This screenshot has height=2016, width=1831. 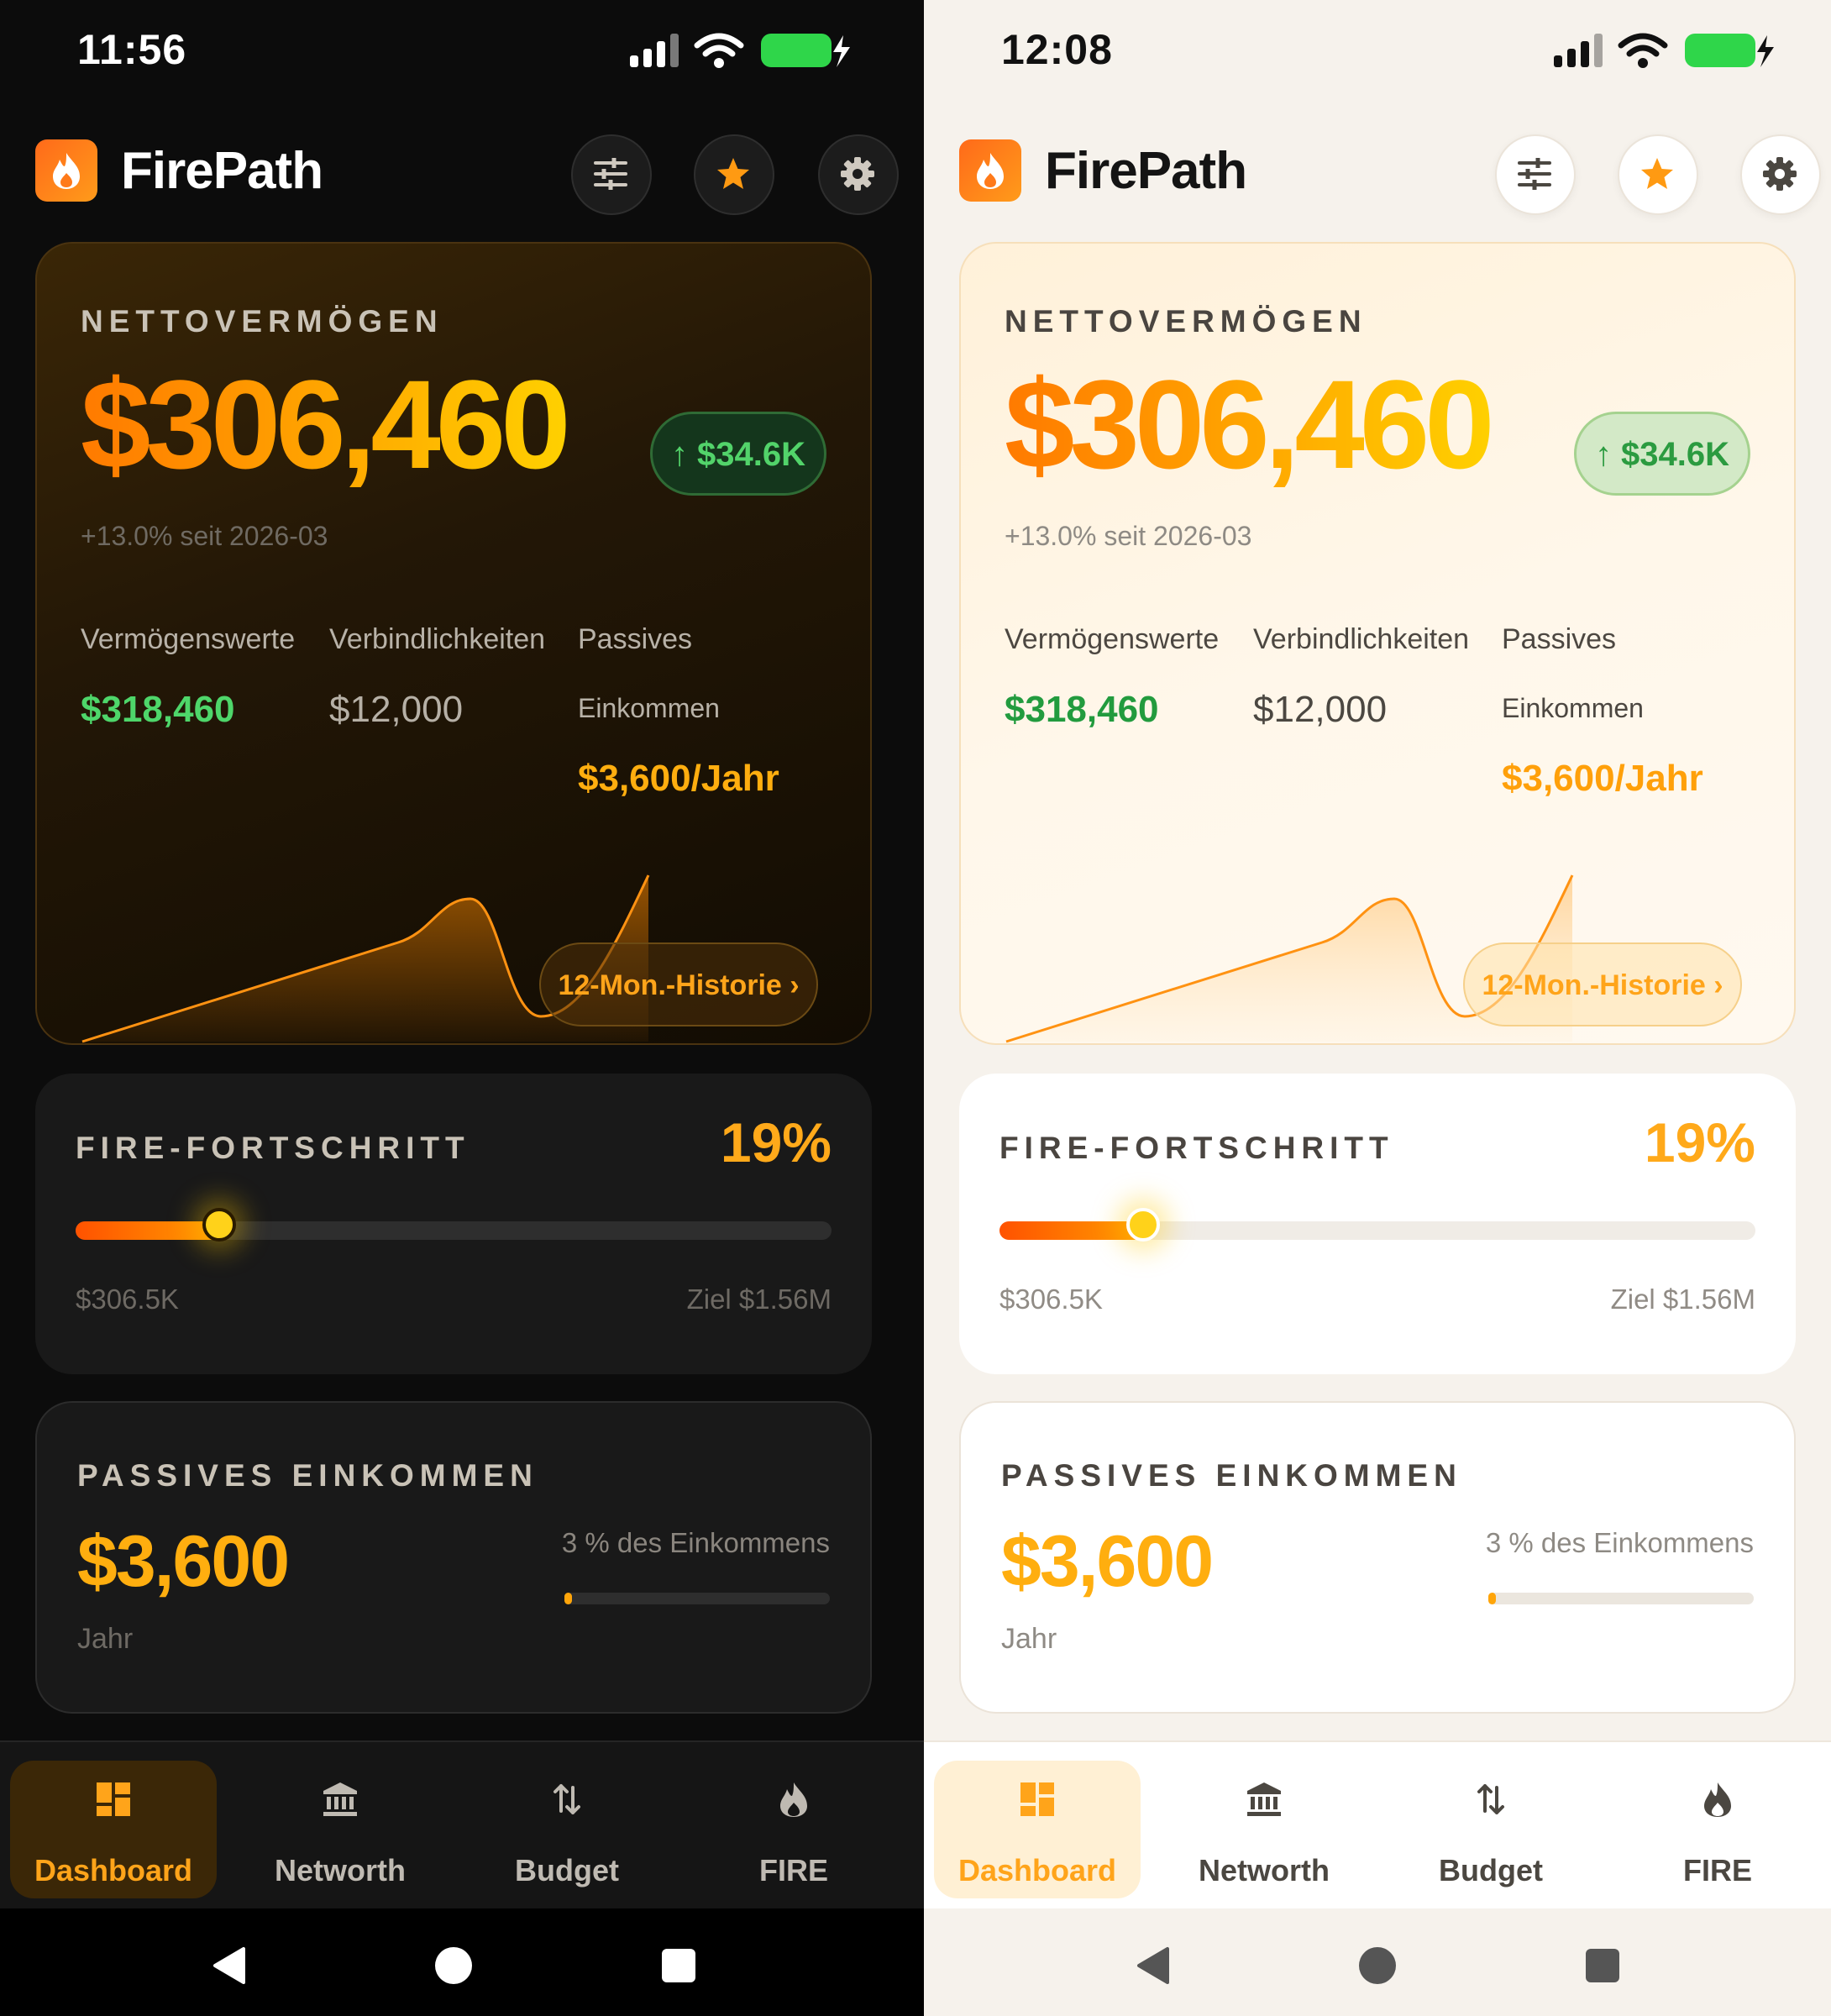 What do you see at coordinates (1492, 1598) in the screenshot?
I see `income-share-fill` at bounding box center [1492, 1598].